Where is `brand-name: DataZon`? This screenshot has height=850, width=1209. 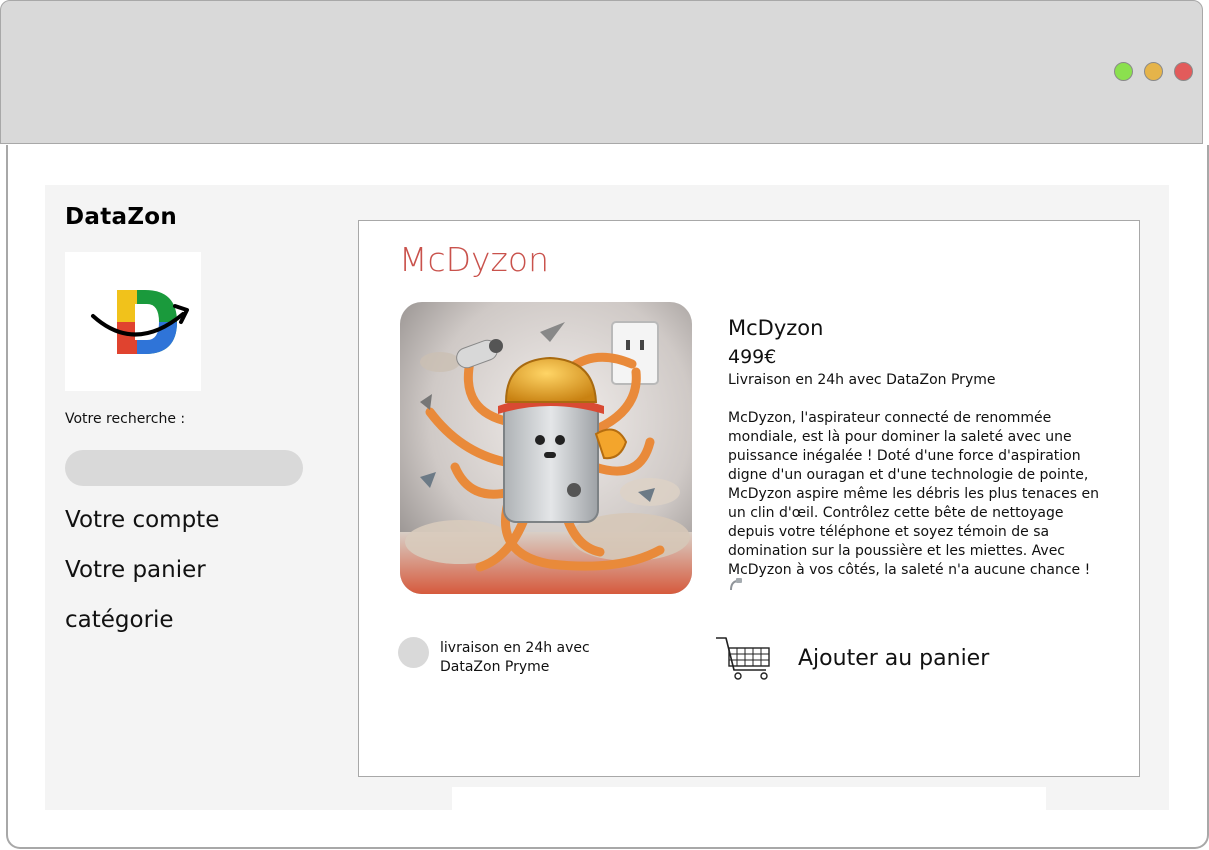 brand-name: DataZon is located at coordinates (121, 217).